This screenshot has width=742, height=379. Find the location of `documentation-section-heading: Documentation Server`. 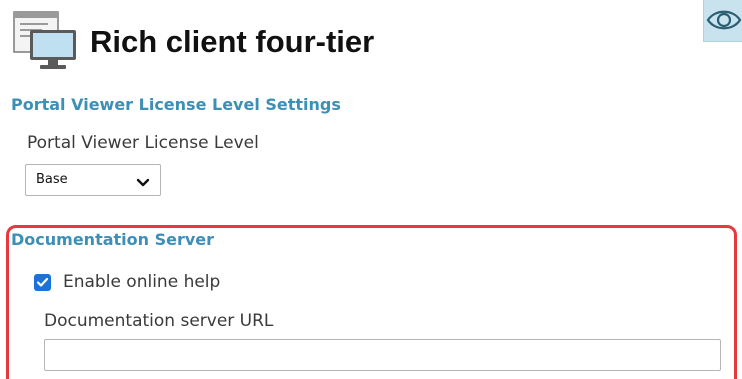

documentation-section-heading: Documentation Server is located at coordinates (113, 239).